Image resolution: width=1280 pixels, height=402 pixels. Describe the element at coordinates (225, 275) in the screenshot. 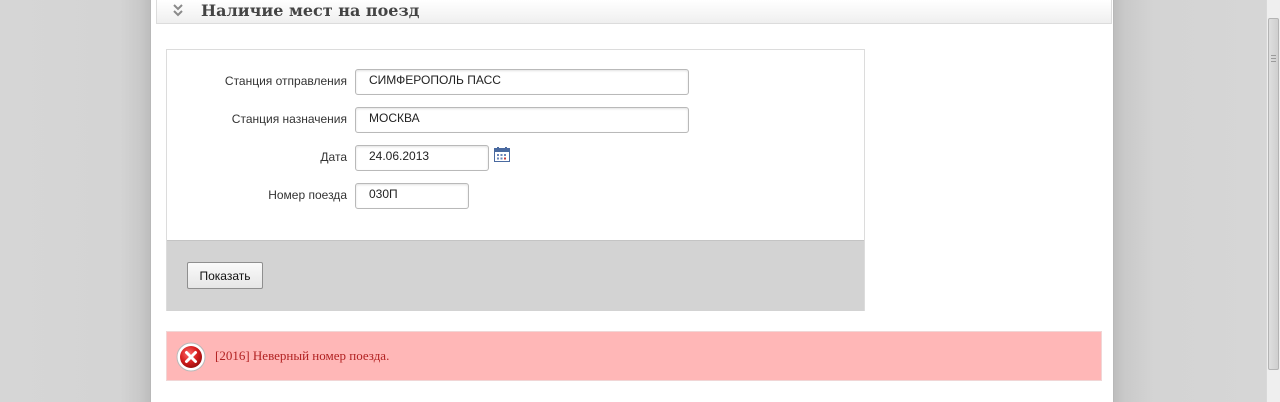

I see `show-button: Показать` at that location.